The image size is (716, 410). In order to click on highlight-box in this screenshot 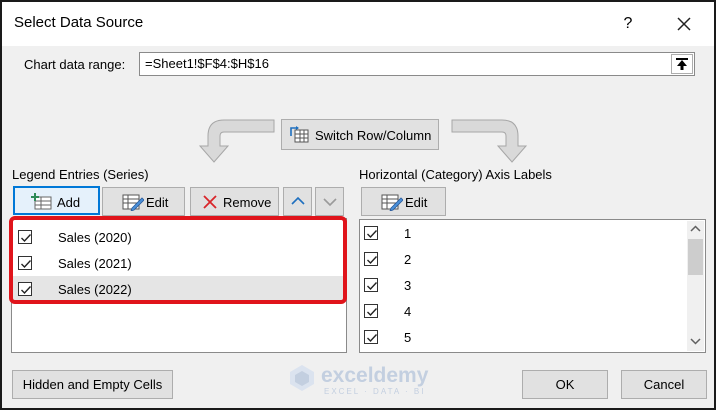, I will do `click(178, 260)`.